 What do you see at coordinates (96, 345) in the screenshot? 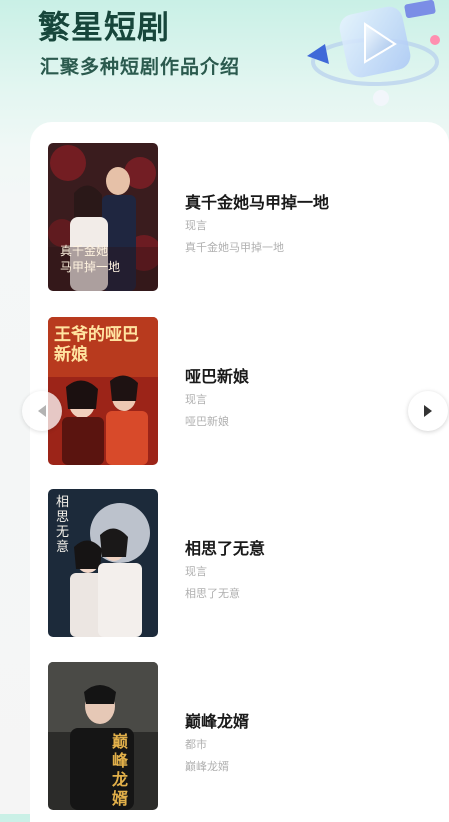
I see `poster-title-text: 王爷的哑巴新娘` at bounding box center [96, 345].